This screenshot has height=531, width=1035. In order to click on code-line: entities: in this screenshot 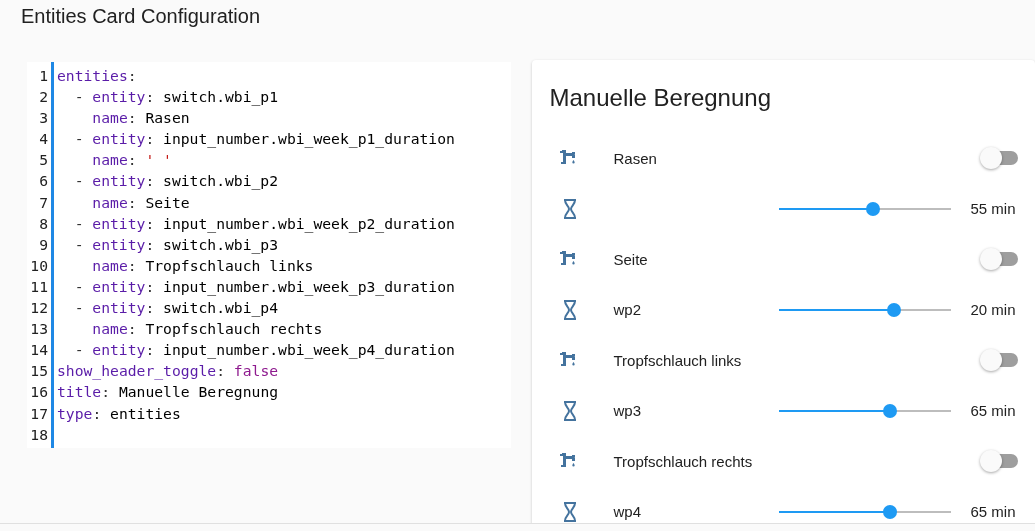, I will do `click(97, 76)`.